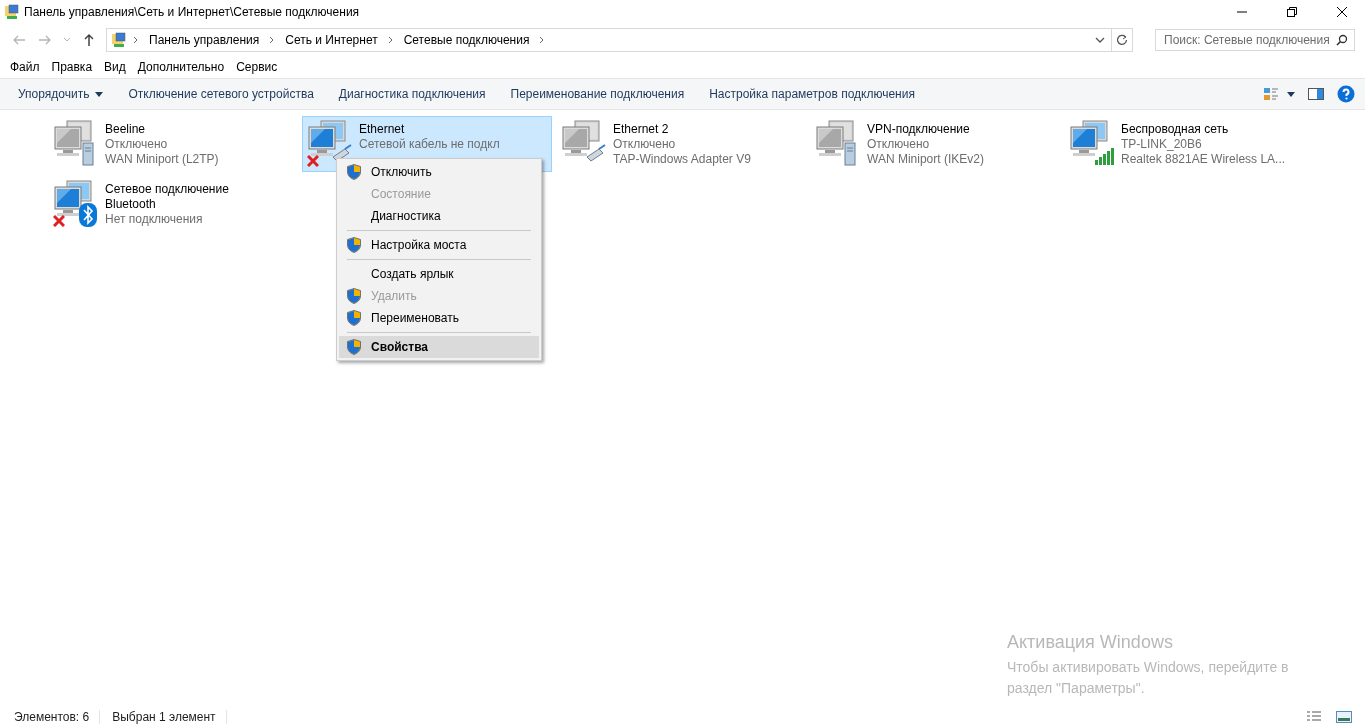 Image resolution: width=1365 pixels, height=728 pixels. What do you see at coordinates (394, 296) in the screenshot?
I see `menu-item-label: Удалить` at bounding box center [394, 296].